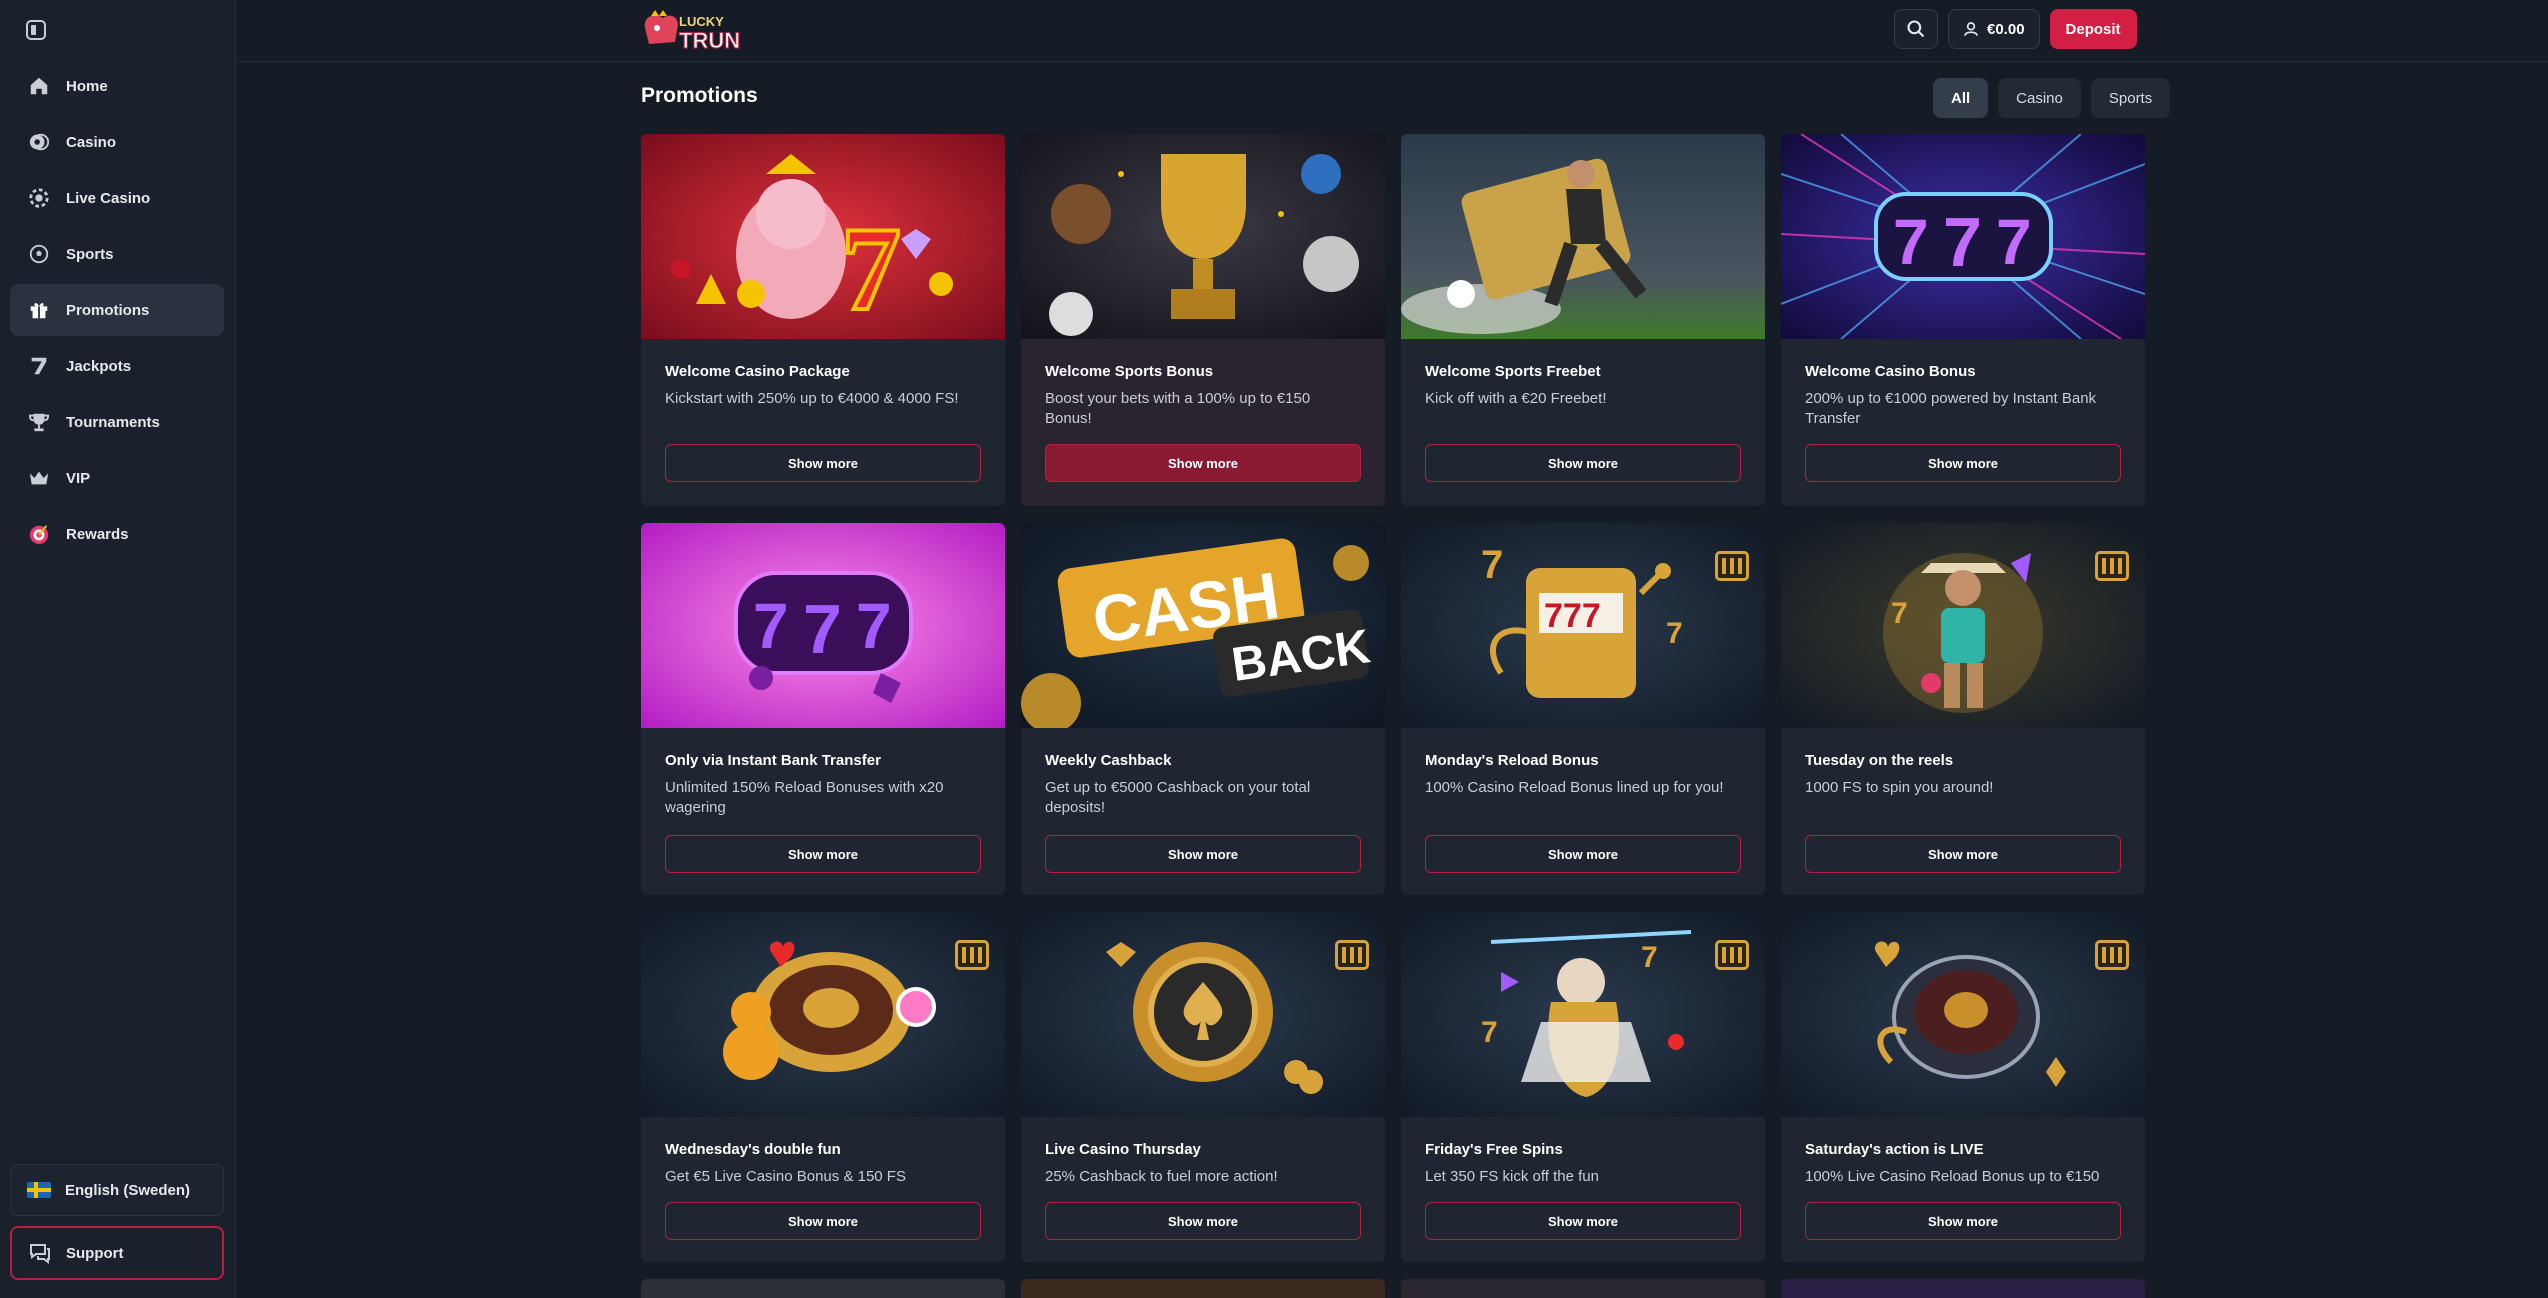 This screenshot has width=2548, height=1298. What do you see at coordinates (757, 371) in the screenshot?
I see `promo-title: Welcome Casino Package` at bounding box center [757, 371].